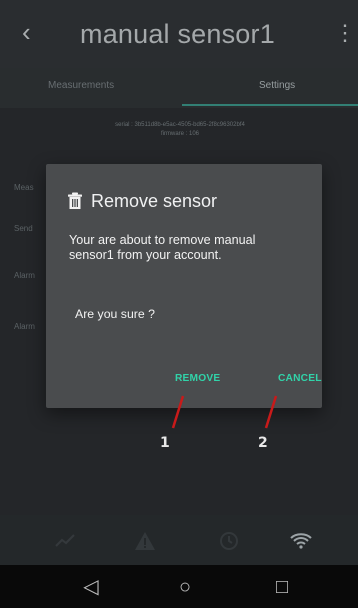 The height and width of the screenshot is (608, 358). What do you see at coordinates (75, 201) in the screenshot?
I see `trash-icon` at bounding box center [75, 201].